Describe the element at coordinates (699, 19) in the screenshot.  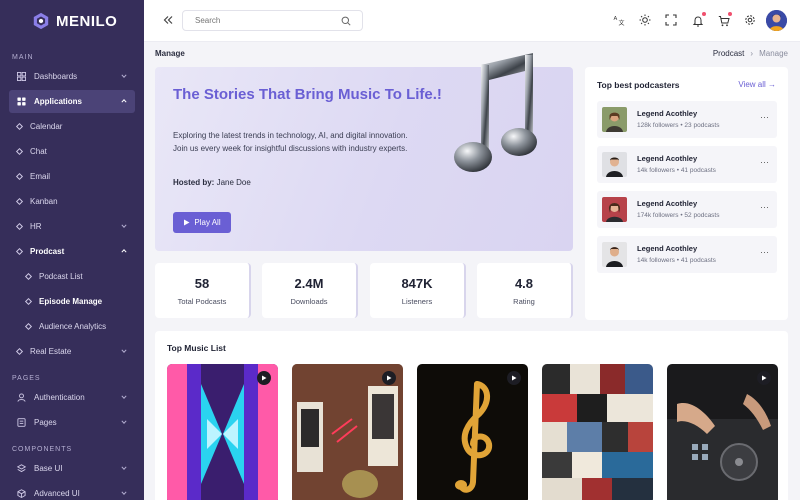
I see `notification-button` at that location.